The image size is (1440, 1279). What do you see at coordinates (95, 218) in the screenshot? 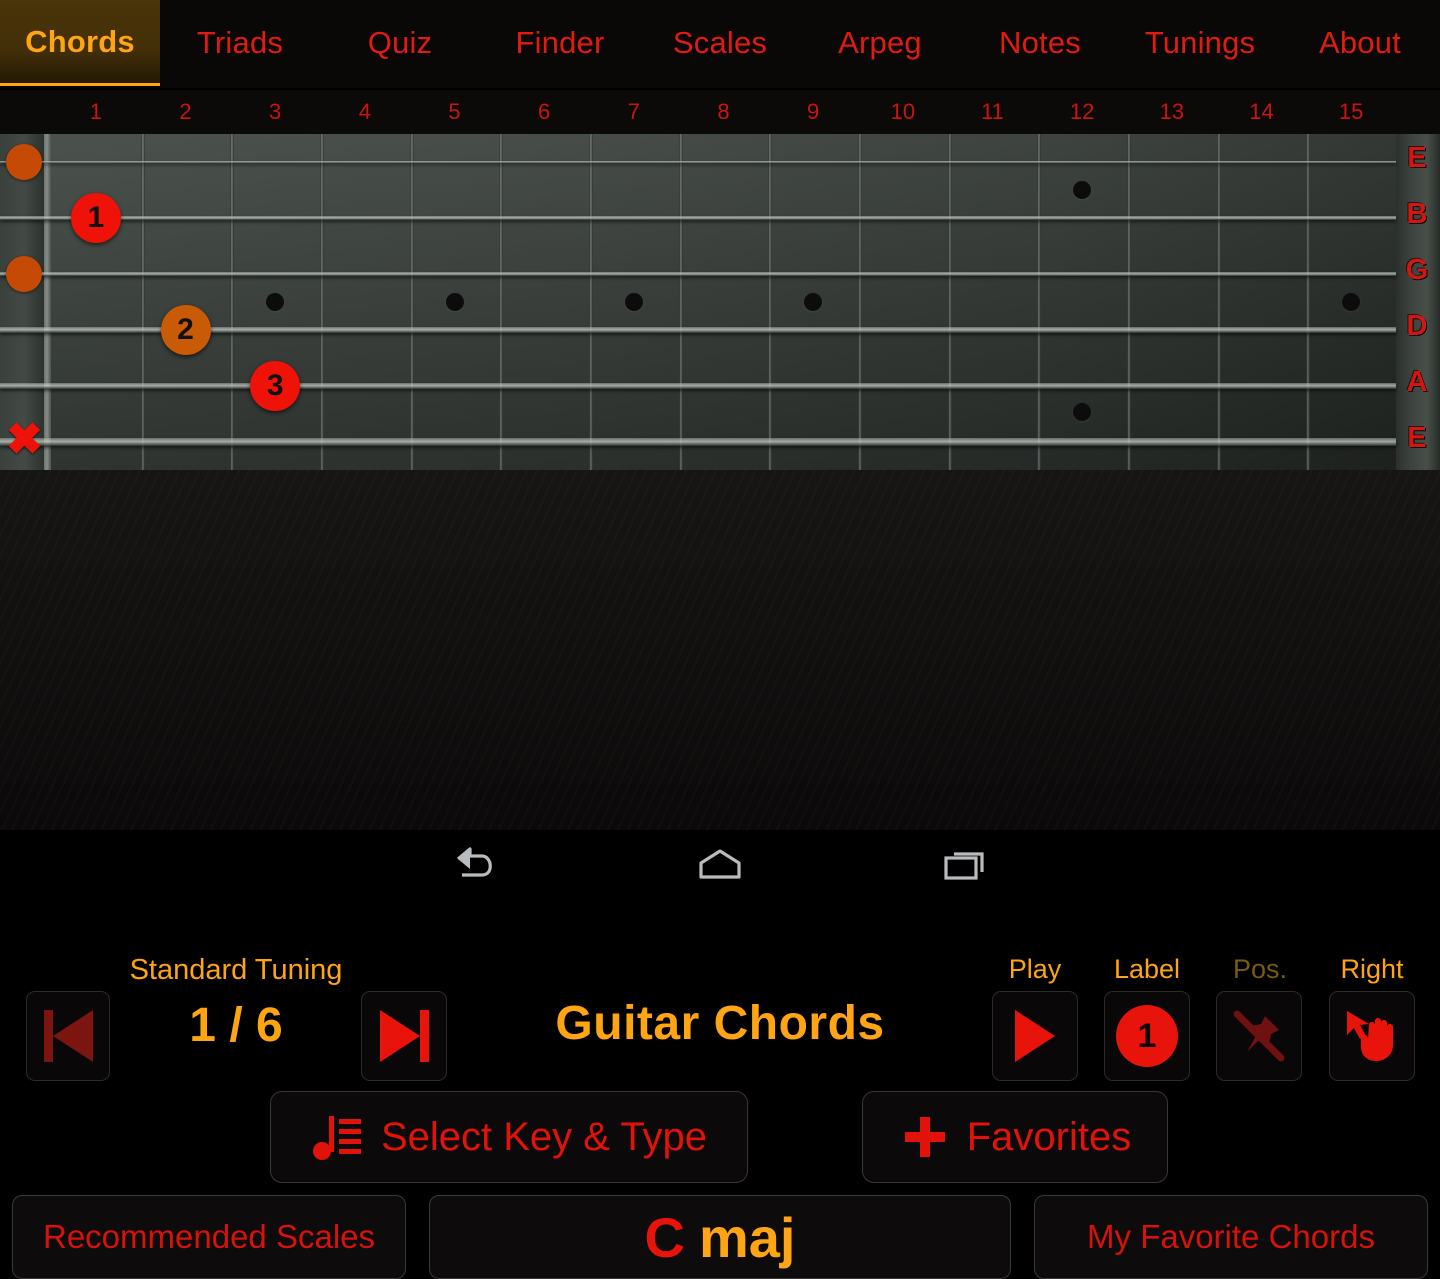
I see `finger-dot-1: 1` at bounding box center [95, 218].